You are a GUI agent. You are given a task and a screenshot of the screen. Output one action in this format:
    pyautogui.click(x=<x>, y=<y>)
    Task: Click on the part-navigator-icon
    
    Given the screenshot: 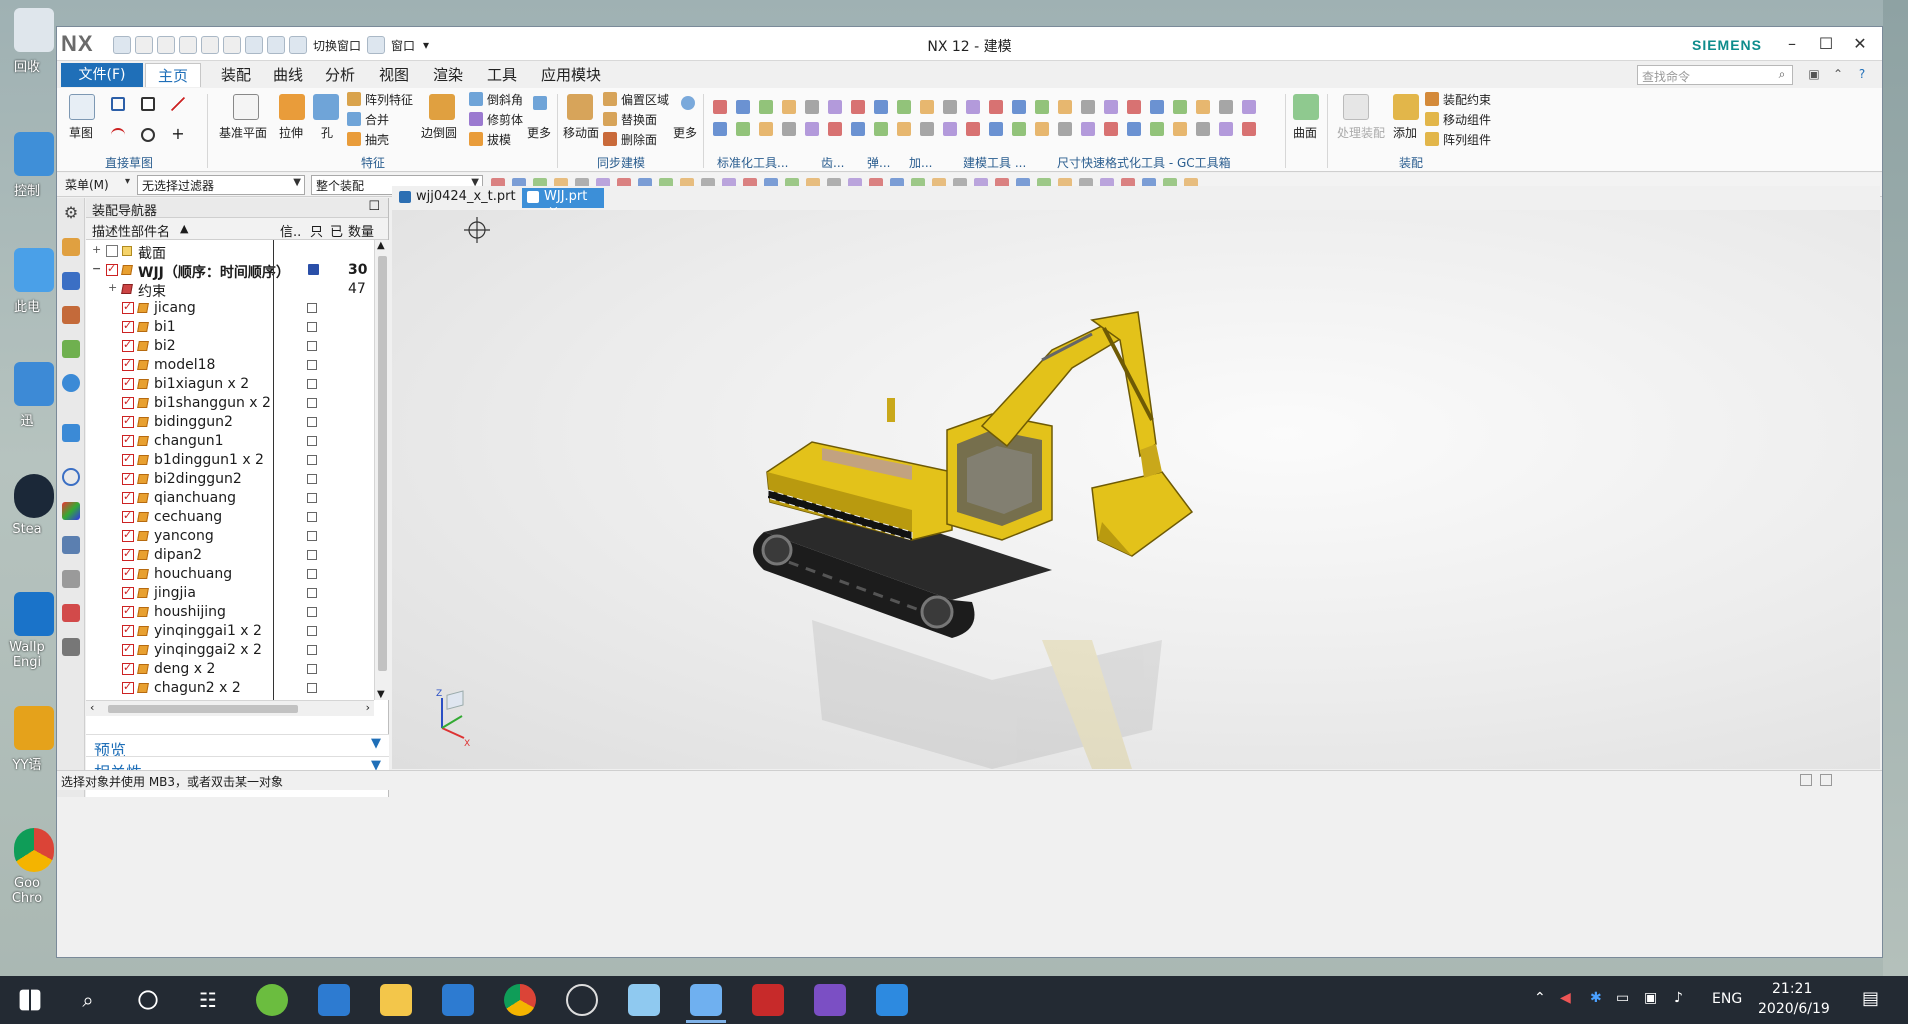 What is the action you would take?
    pyautogui.click(x=71, y=315)
    